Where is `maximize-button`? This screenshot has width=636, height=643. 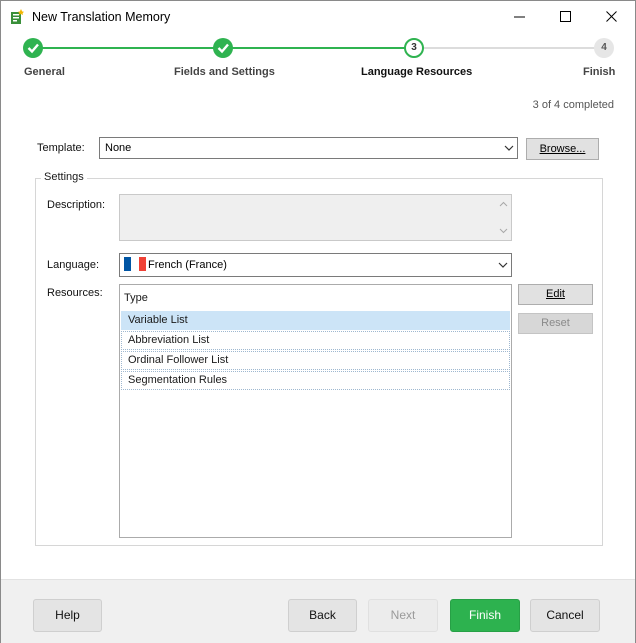 maximize-button is located at coordinates (566, 17).